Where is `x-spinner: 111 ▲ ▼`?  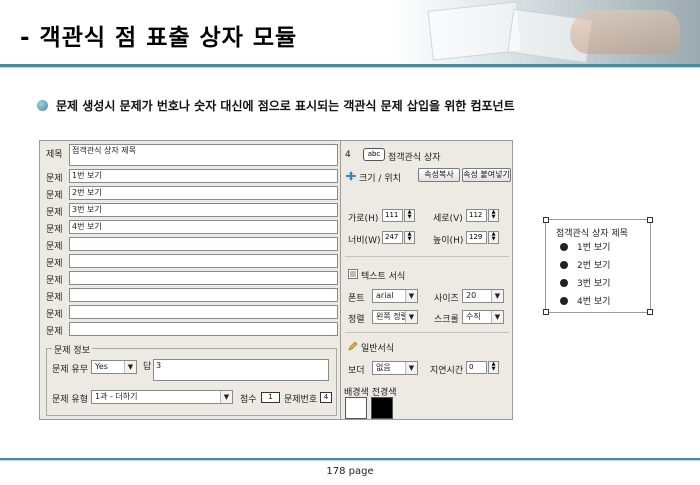 x-spinner: 111 ▲ ▼ is located at coordinates (398, 215).